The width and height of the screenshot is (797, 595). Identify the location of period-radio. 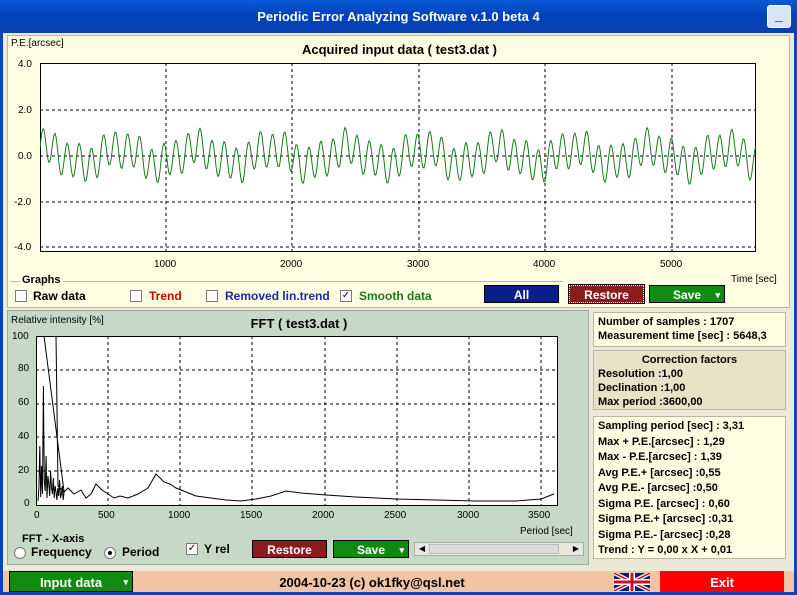
(110, 553).